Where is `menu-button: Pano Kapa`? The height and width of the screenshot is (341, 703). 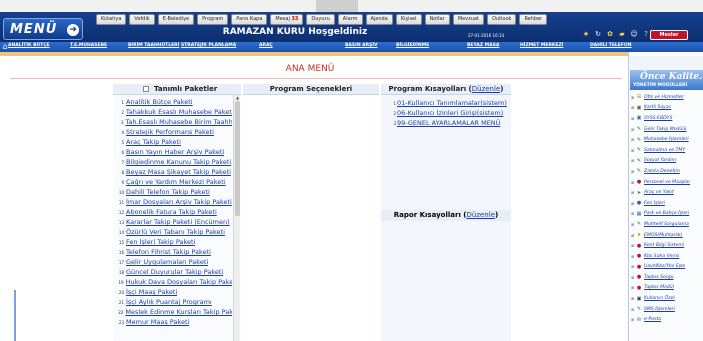 menu-button: Pano Kapa is located at coordinates (249, 19).